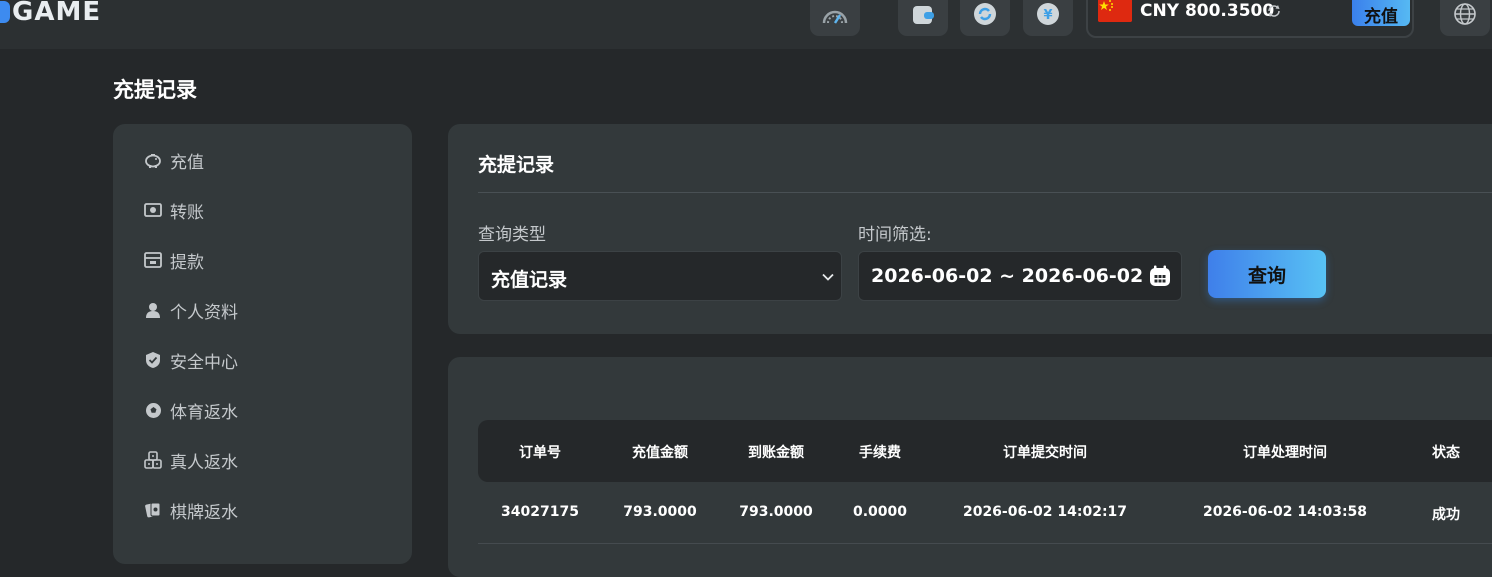  I want to click on query-type-label: 查询类型, so click(512, 235).